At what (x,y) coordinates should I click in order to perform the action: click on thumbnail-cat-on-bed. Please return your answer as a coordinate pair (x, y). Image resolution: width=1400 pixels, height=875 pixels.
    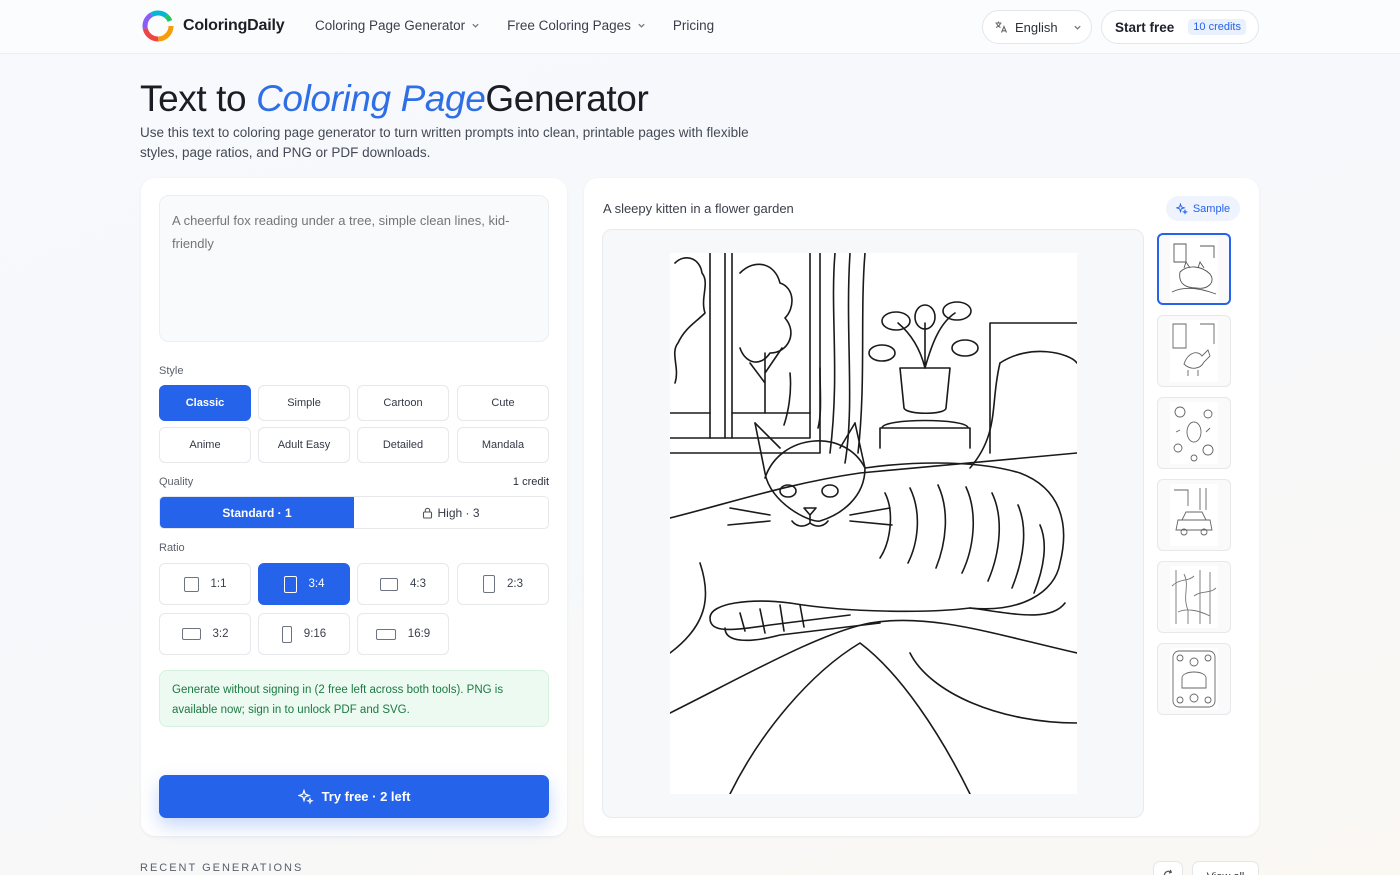
    Looking at the image, I should click on (1194, 269).